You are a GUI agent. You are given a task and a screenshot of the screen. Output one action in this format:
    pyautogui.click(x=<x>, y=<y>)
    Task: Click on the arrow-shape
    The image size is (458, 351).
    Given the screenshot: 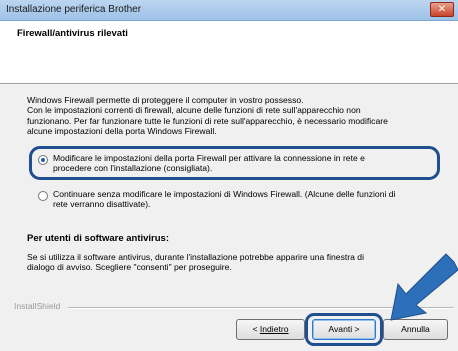 What is the action you would take?
    pyautogui.click(x=424, y=287)
    